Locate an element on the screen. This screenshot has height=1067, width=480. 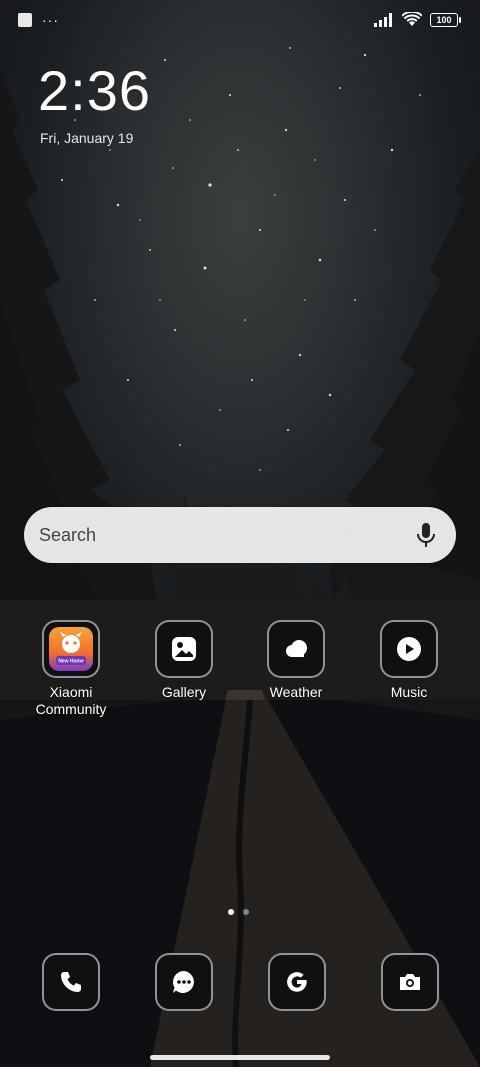
app-weather: Weather is located at coordinates (296, 660).